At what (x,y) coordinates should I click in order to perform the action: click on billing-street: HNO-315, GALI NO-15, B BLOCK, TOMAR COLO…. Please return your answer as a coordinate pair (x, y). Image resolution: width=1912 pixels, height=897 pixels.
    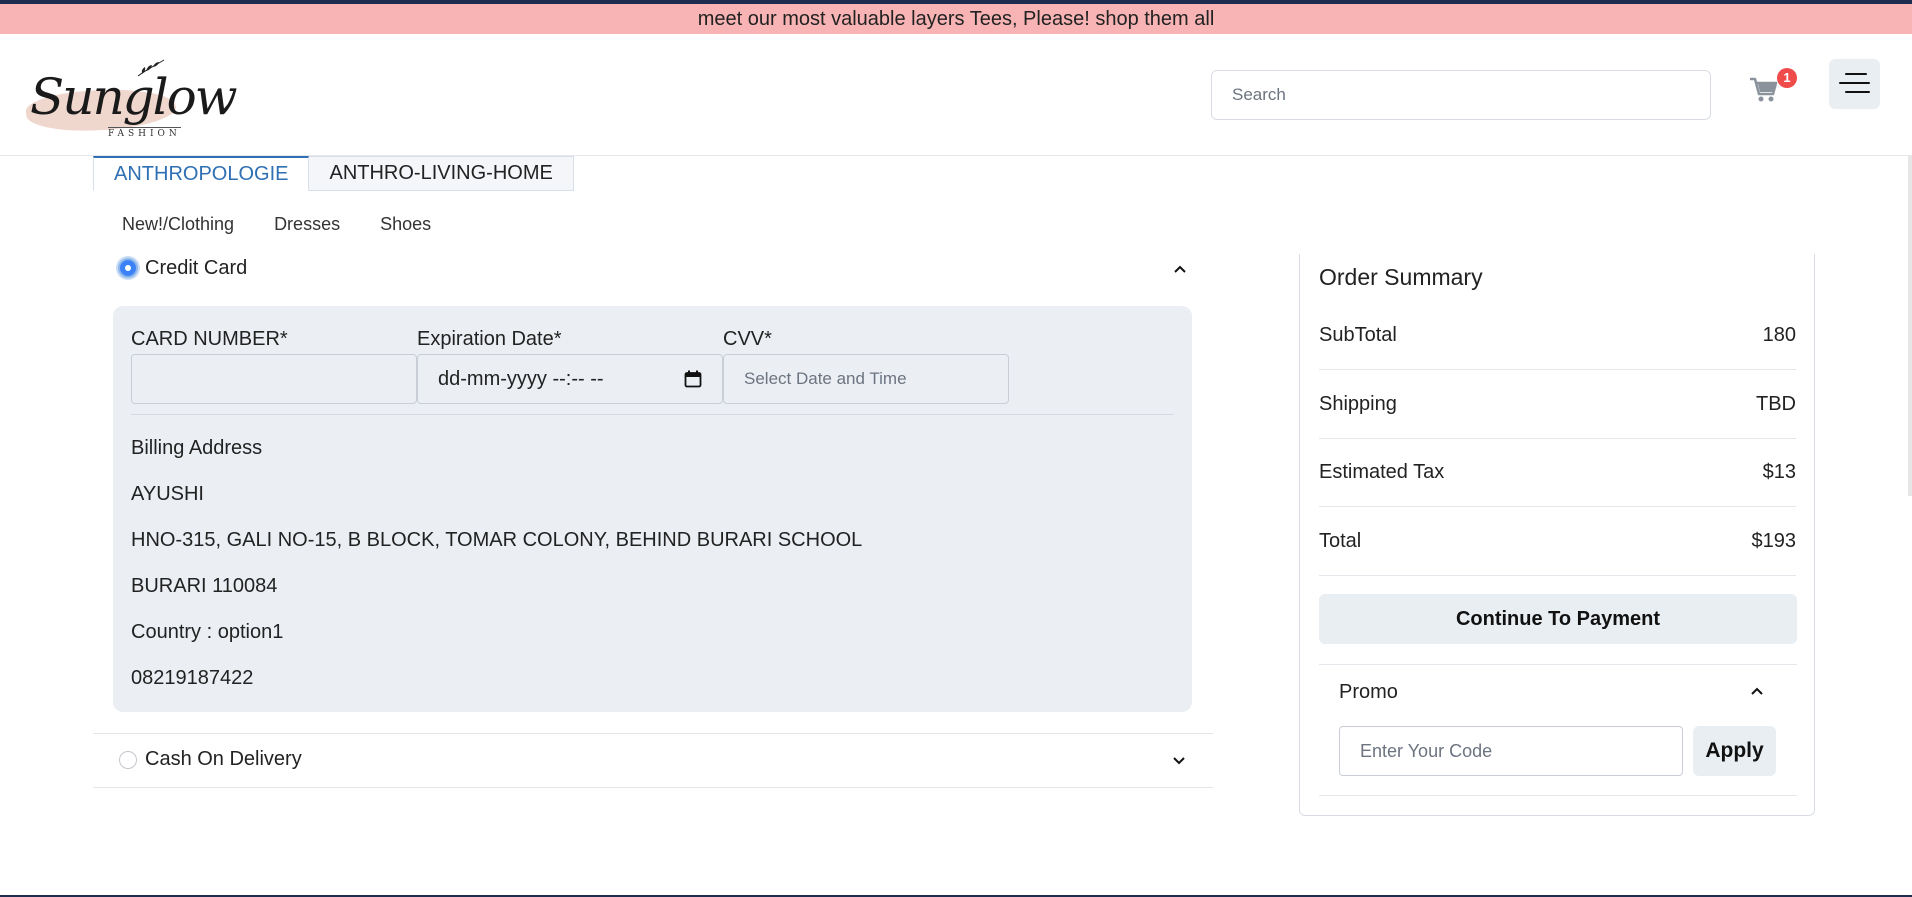
    Looking at the image, I should click on (497, 540).